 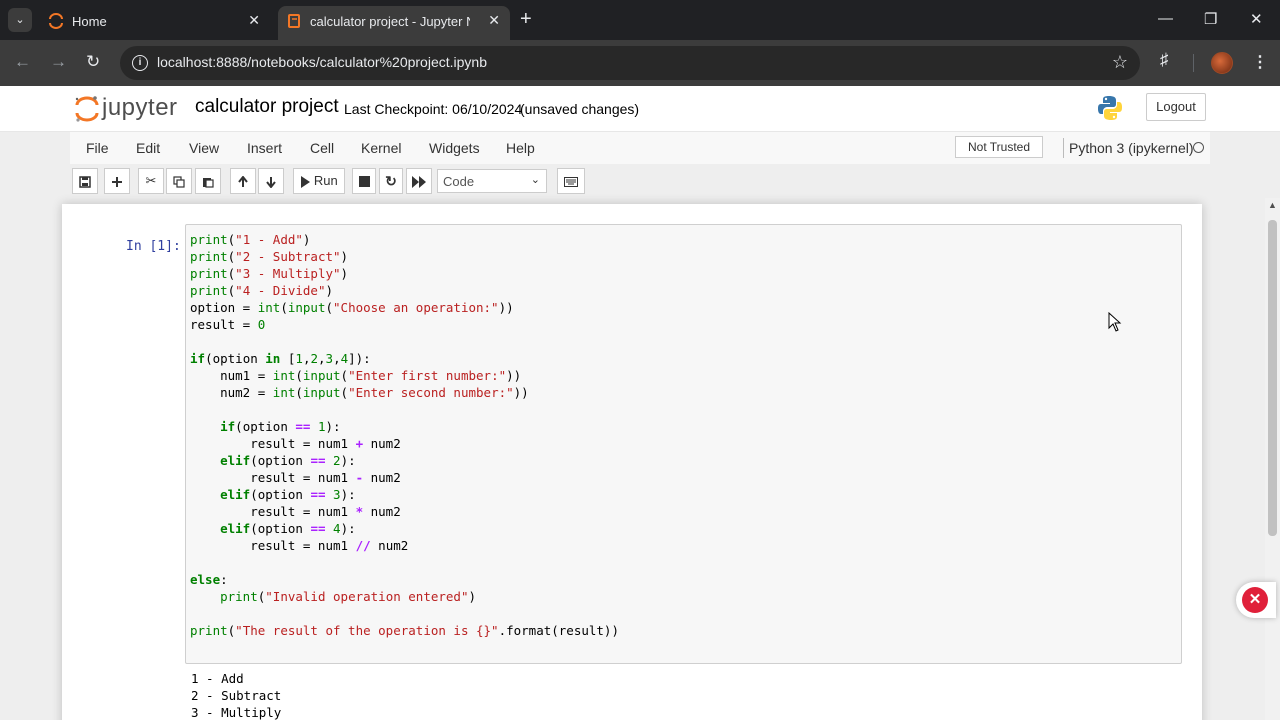 I want to click on menu-file: File, so click(x=97, y=148).